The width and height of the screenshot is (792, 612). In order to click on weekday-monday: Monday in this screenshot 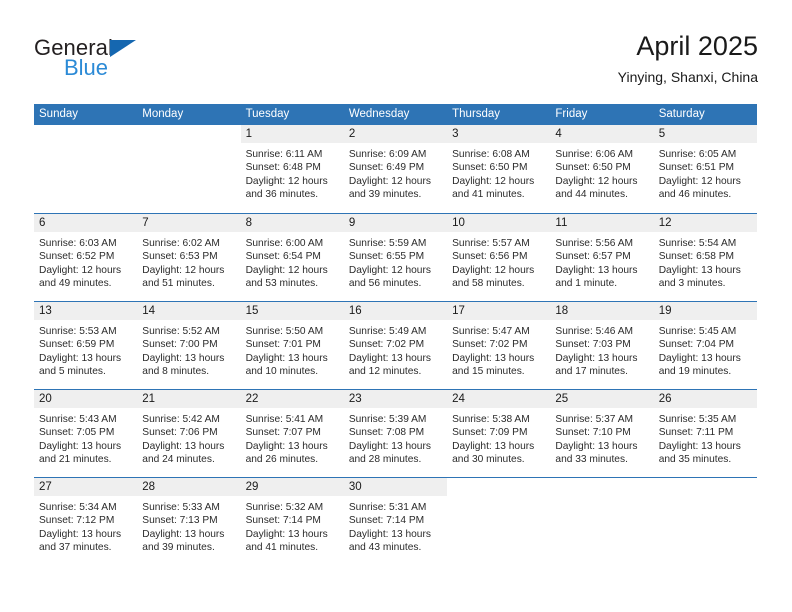, I will do `click(163, 114)`.